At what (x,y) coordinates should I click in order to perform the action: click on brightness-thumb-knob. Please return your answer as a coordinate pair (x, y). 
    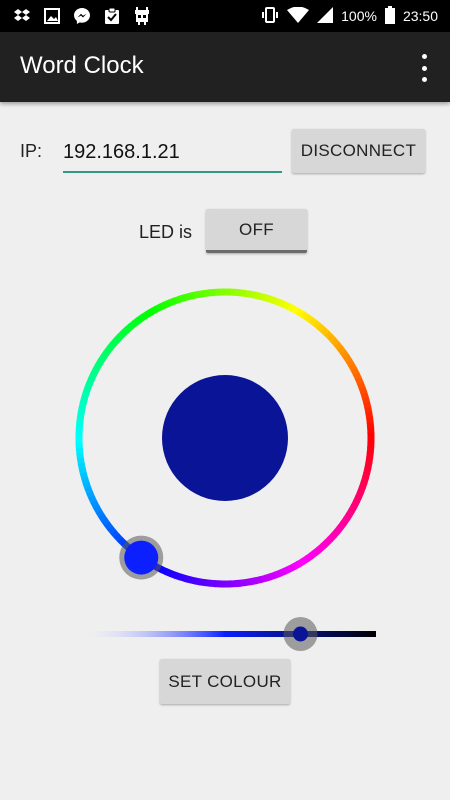
    Looking at the image, I should click on (300, 634).